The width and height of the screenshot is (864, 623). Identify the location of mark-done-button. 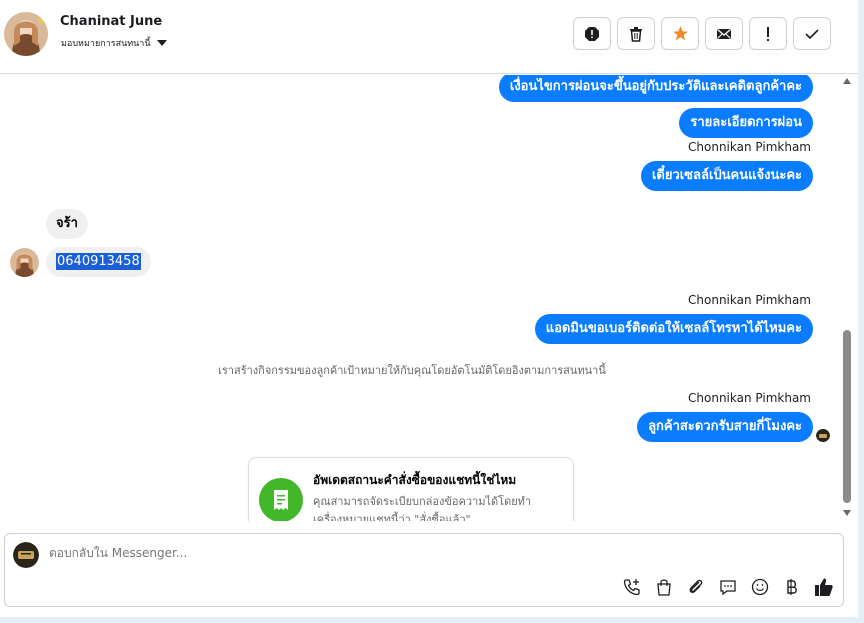
(812, 33).